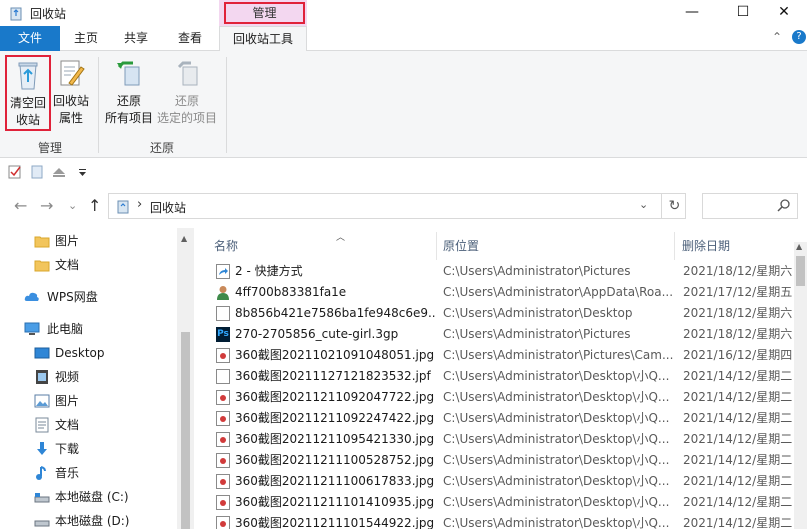 This screenshot has width=807, height=529. I want to click on documents-icon, so click(42, 425).